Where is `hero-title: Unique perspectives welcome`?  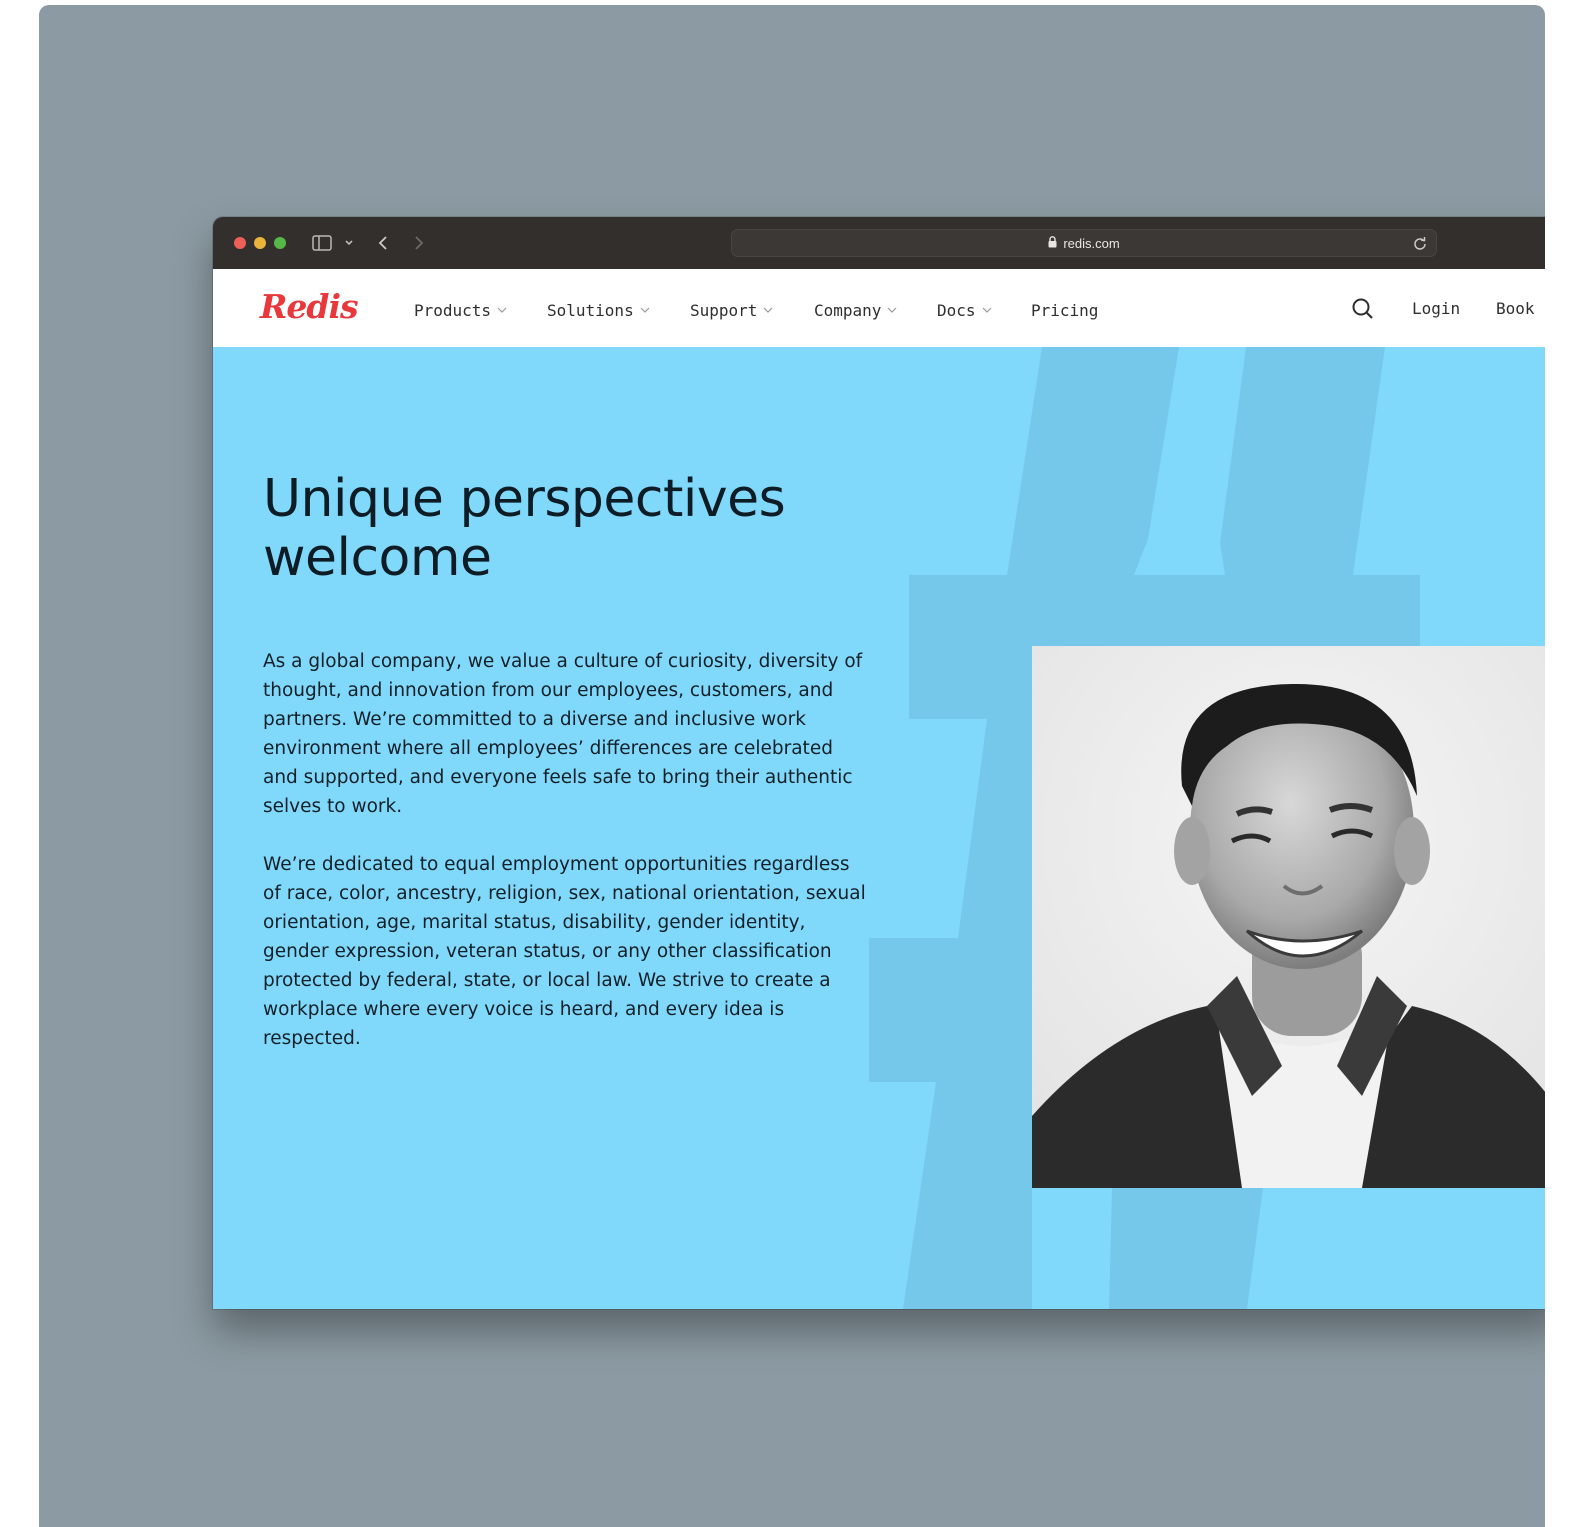
hero-title: Unique perspectives welcome is located at coordinates (524, 528).